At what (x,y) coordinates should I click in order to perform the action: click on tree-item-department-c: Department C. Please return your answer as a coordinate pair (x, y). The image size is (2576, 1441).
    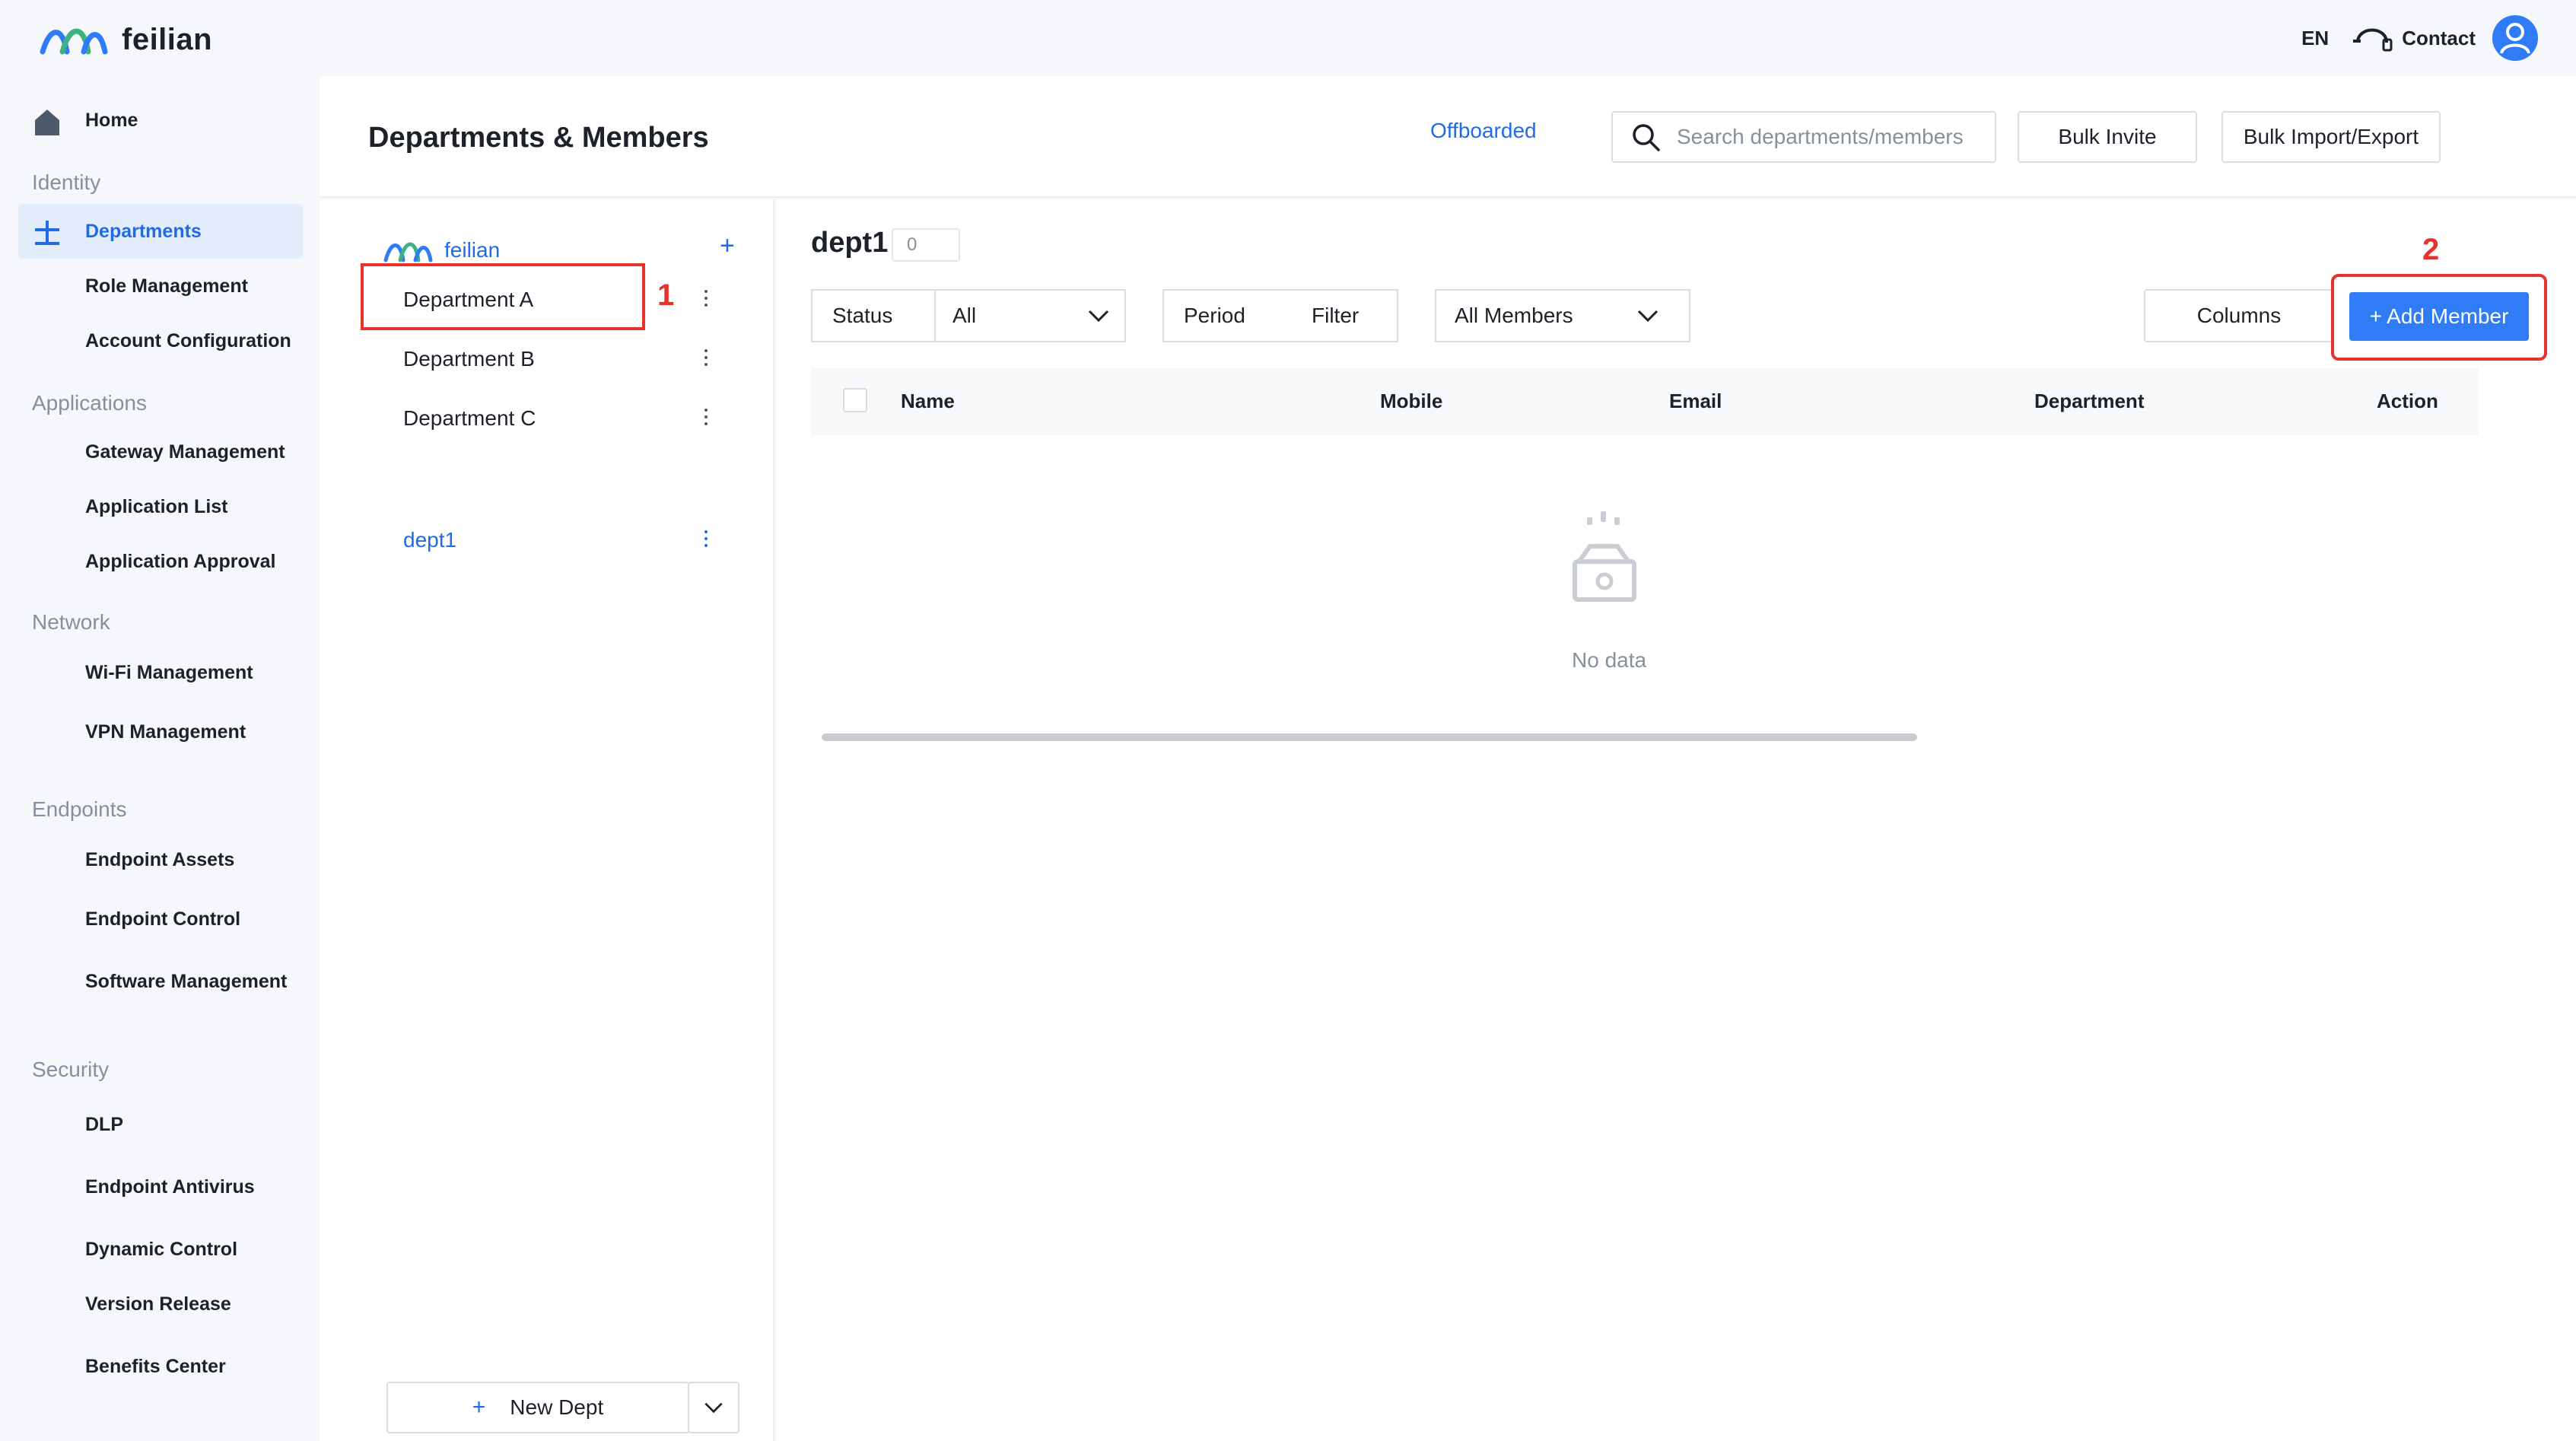
    Looking at the image, I should click on (469, 419).